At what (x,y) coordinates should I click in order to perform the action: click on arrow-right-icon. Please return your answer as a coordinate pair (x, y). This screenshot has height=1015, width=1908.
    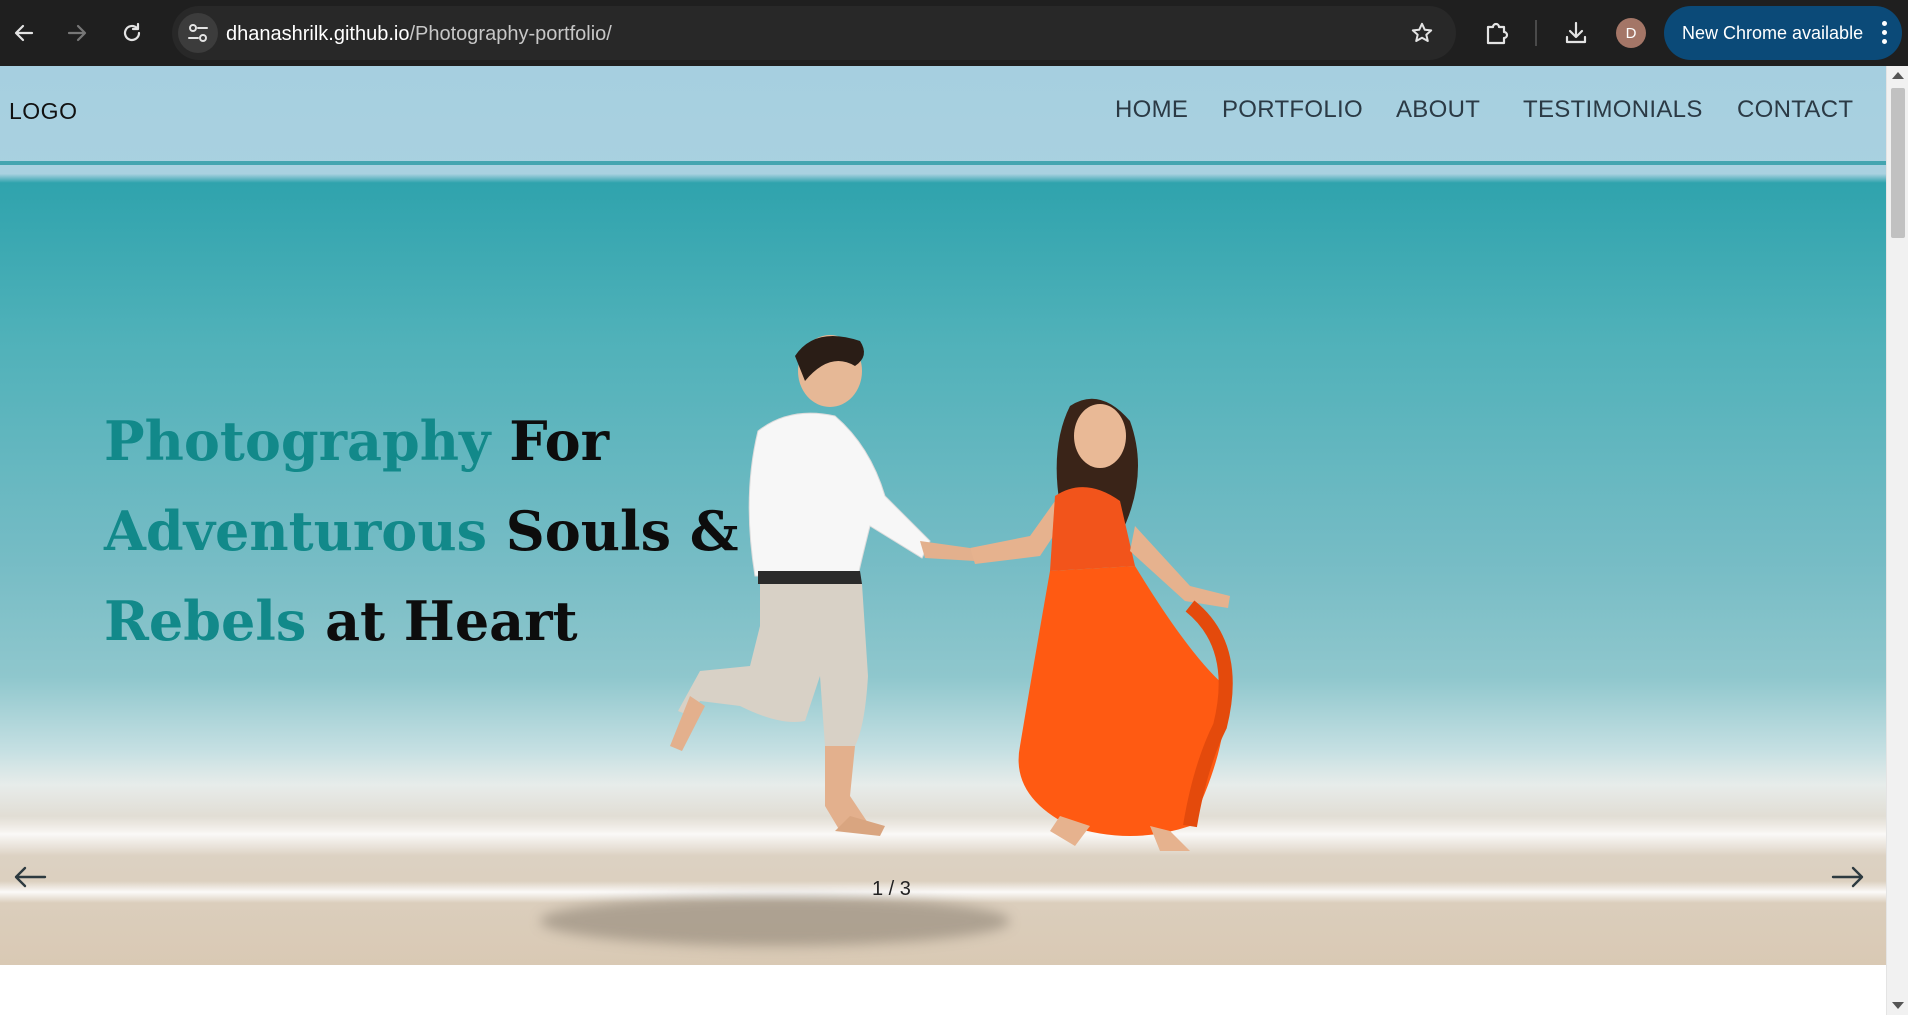
    Looking at the image, I should click on (1847, 877).